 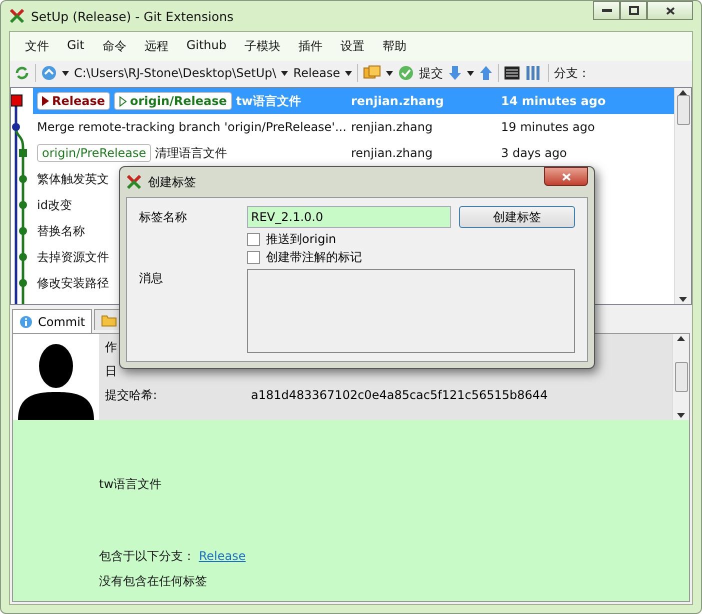 I want to click on info-icon, so click(x=26, y=321).